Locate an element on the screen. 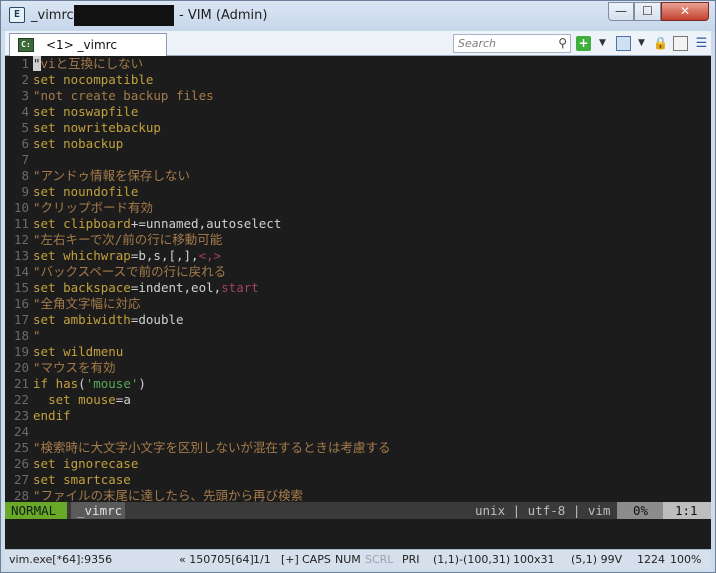 This screenshot has width=716, height=573. editor-line: 23 endif is located at coordinates (358, 416).